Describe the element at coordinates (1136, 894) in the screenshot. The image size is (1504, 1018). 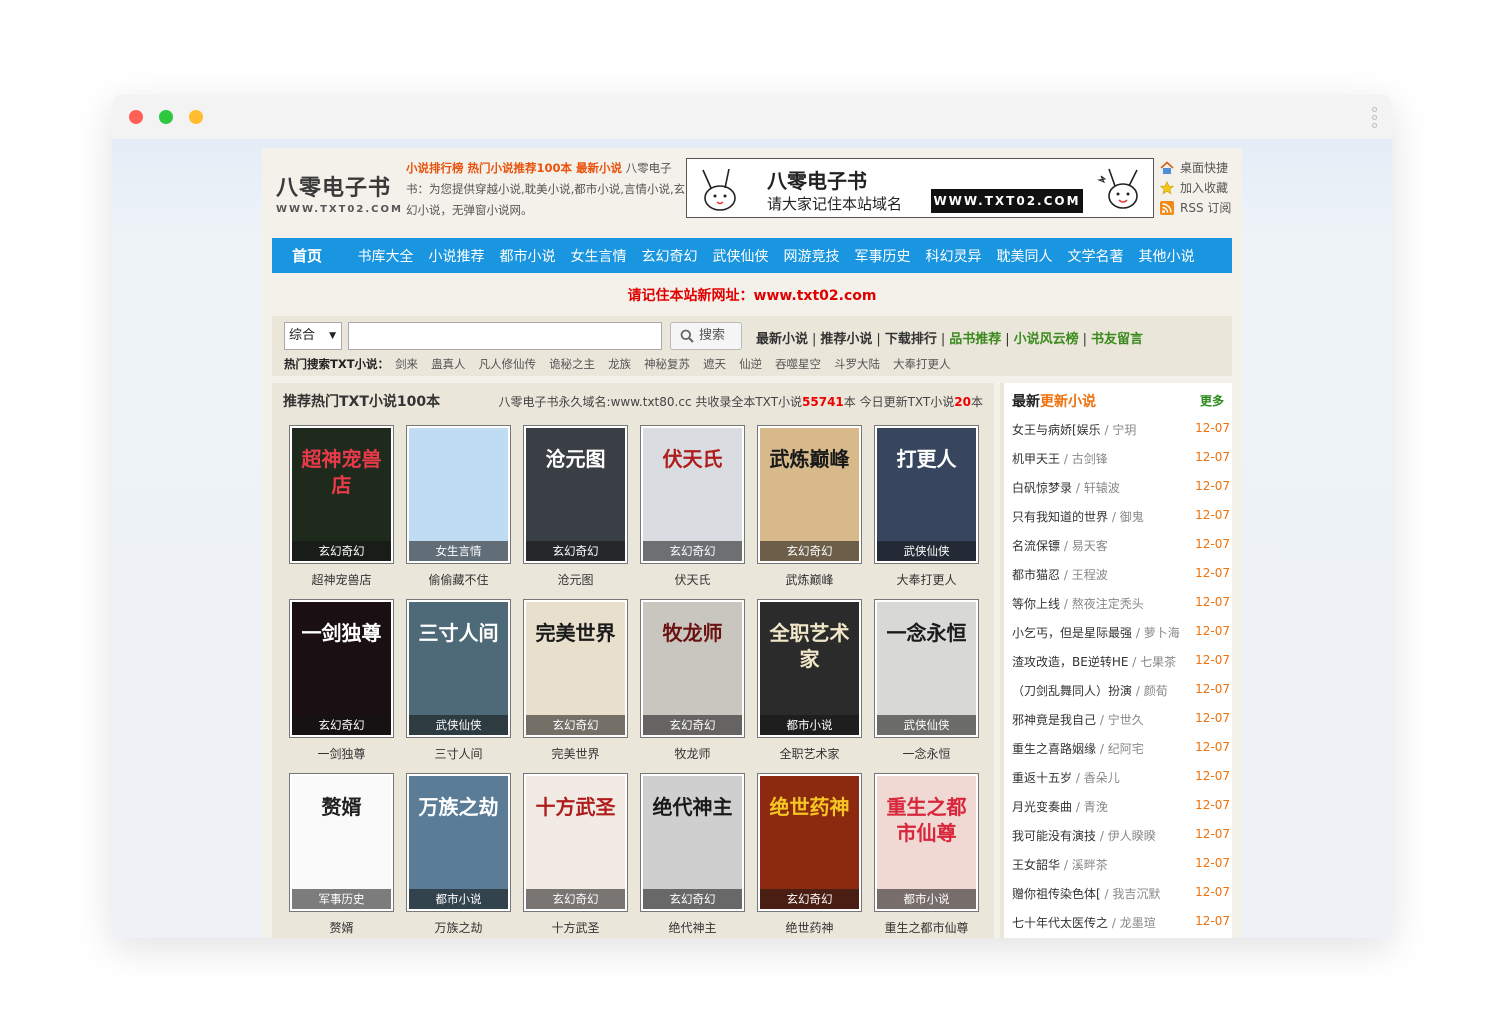
I see `update-author: 我吉沉默` at that location.